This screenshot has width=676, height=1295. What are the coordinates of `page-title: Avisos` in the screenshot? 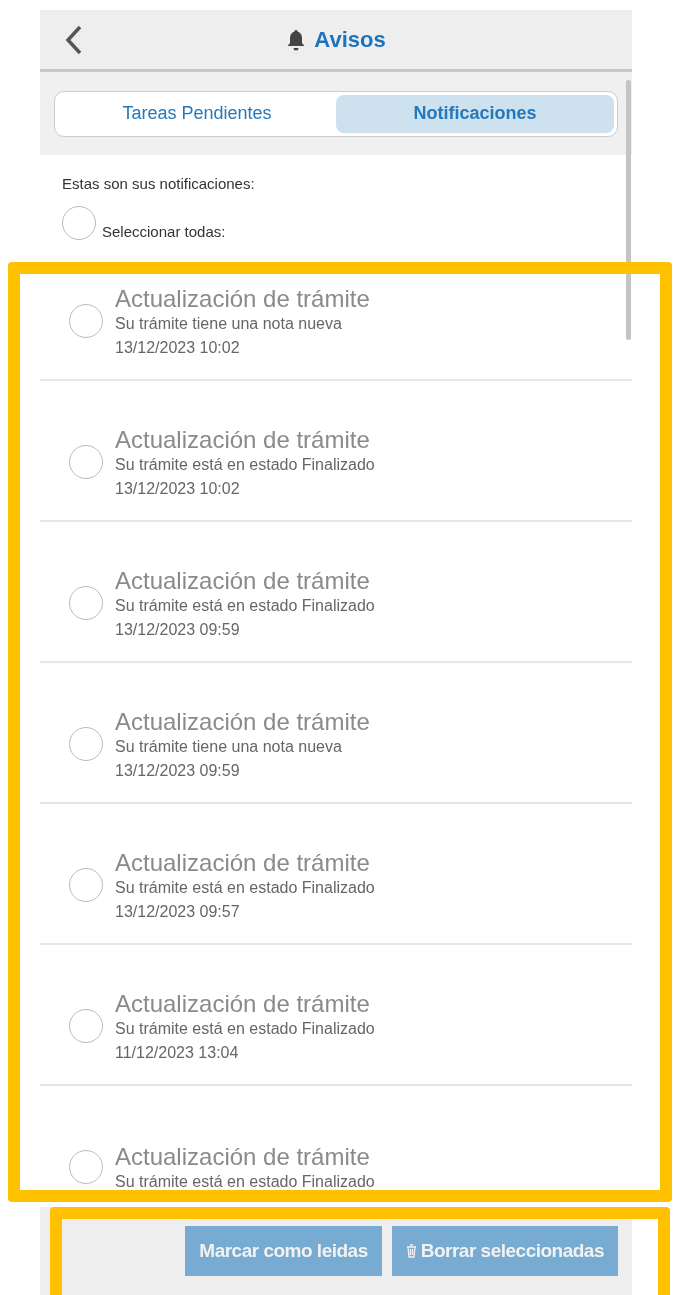 It's located at (350, 39).